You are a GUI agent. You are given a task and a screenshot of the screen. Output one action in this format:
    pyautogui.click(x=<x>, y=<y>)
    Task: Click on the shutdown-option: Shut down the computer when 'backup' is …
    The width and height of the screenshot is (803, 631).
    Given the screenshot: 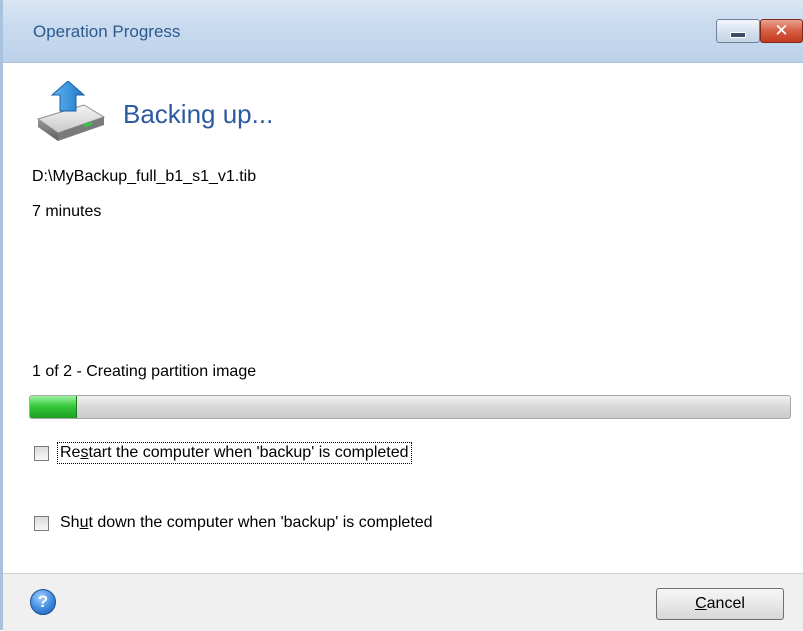 What is the action you would take?
    pyautogui.click(x=234, y=523)
    